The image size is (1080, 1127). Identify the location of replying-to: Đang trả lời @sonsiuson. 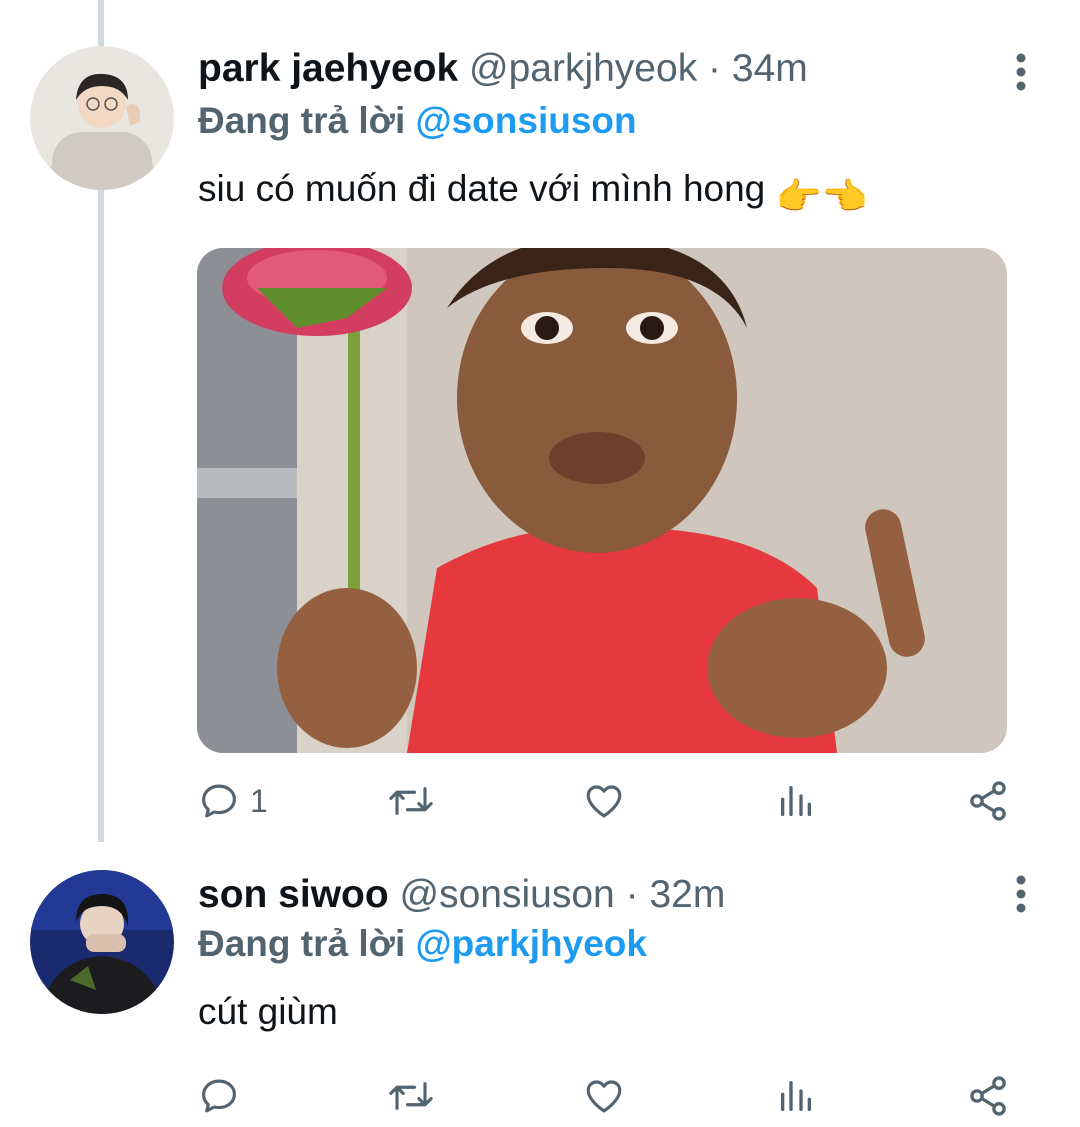
(417, 121).